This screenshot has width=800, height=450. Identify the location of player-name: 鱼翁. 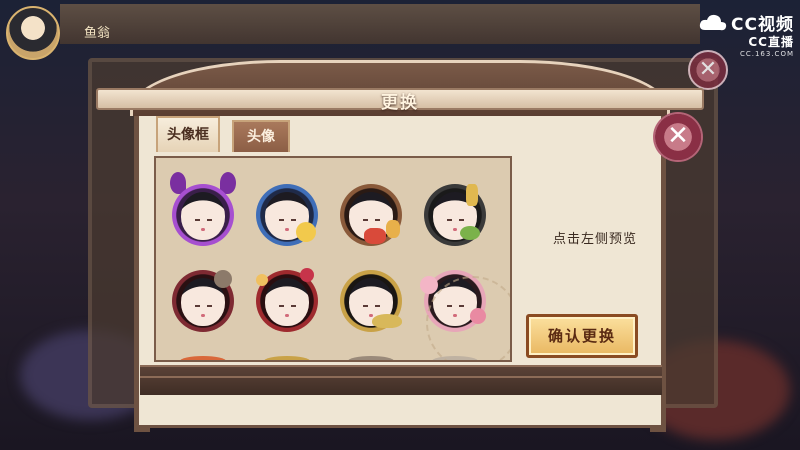
(97, 33).